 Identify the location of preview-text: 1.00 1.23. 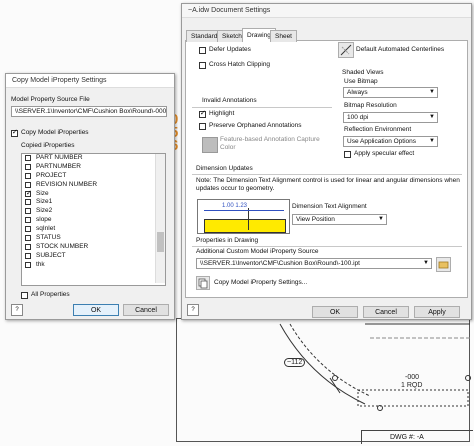
(235, 206).